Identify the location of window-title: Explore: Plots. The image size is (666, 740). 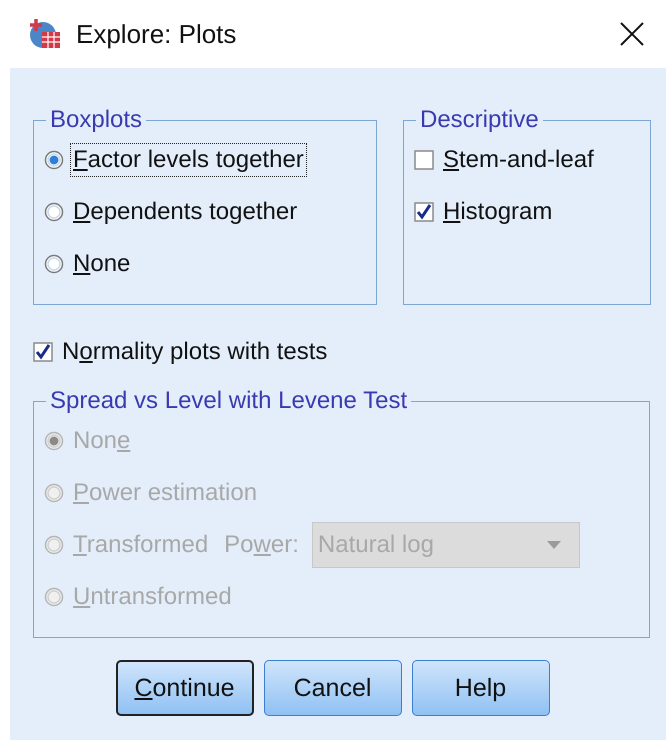
(157, 34).